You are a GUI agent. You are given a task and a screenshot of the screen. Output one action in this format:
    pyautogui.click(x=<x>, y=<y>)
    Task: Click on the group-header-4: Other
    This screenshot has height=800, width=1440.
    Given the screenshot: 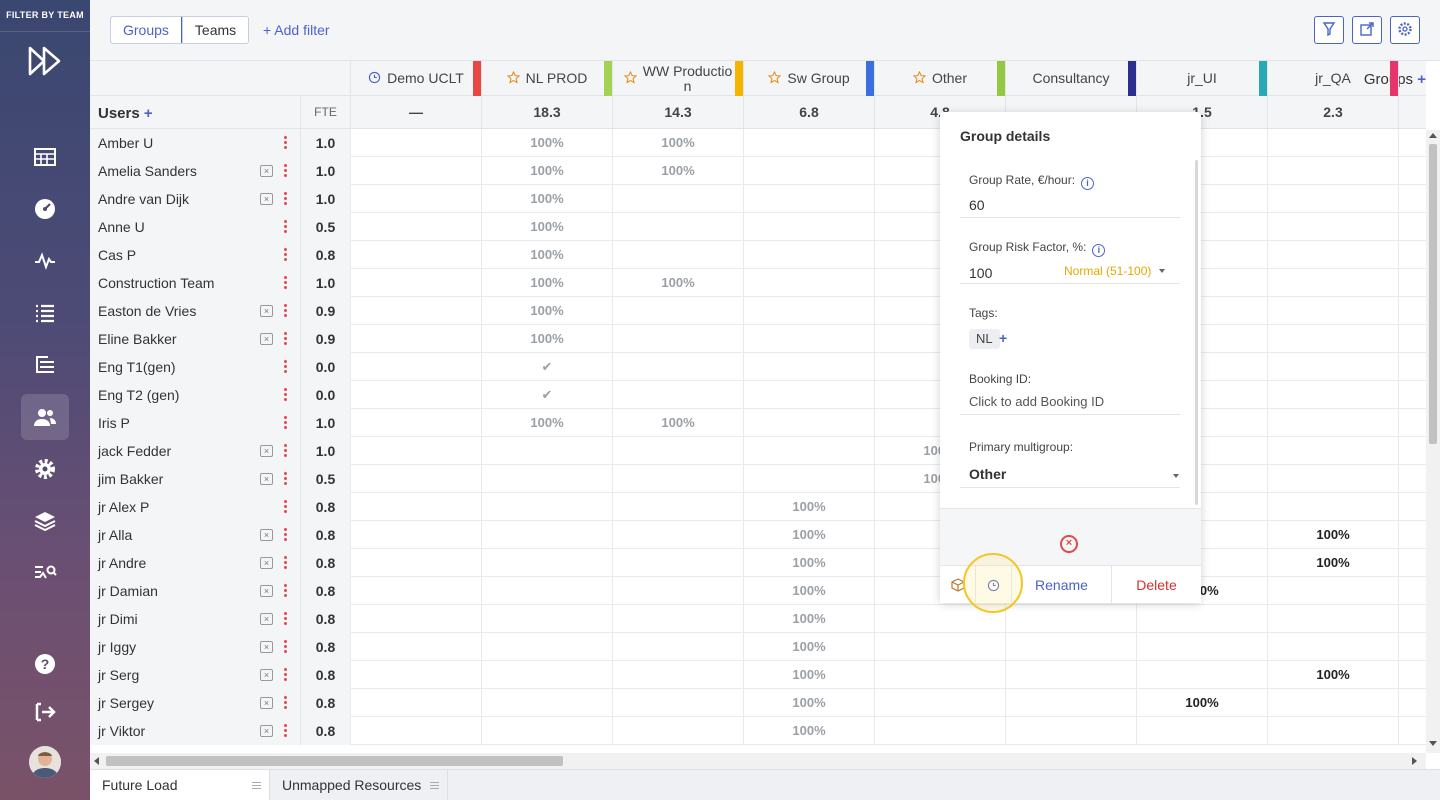 What is the action you would take?
    pyautogui.click(x=939, y=78)
    